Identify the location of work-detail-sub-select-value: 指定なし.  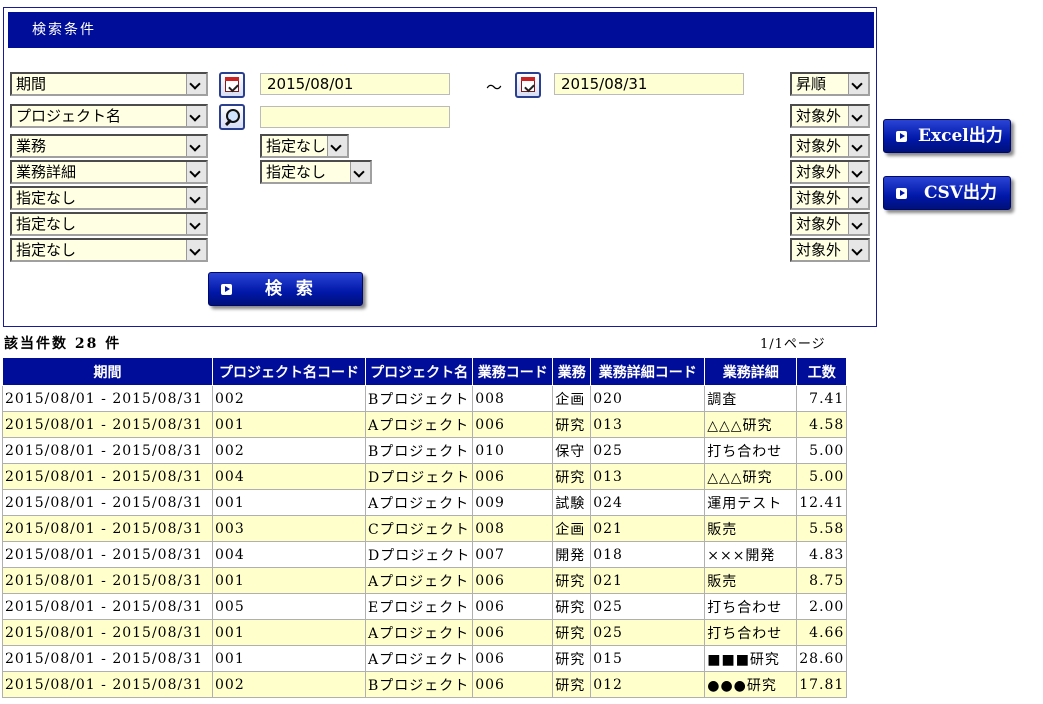
(296, 172).